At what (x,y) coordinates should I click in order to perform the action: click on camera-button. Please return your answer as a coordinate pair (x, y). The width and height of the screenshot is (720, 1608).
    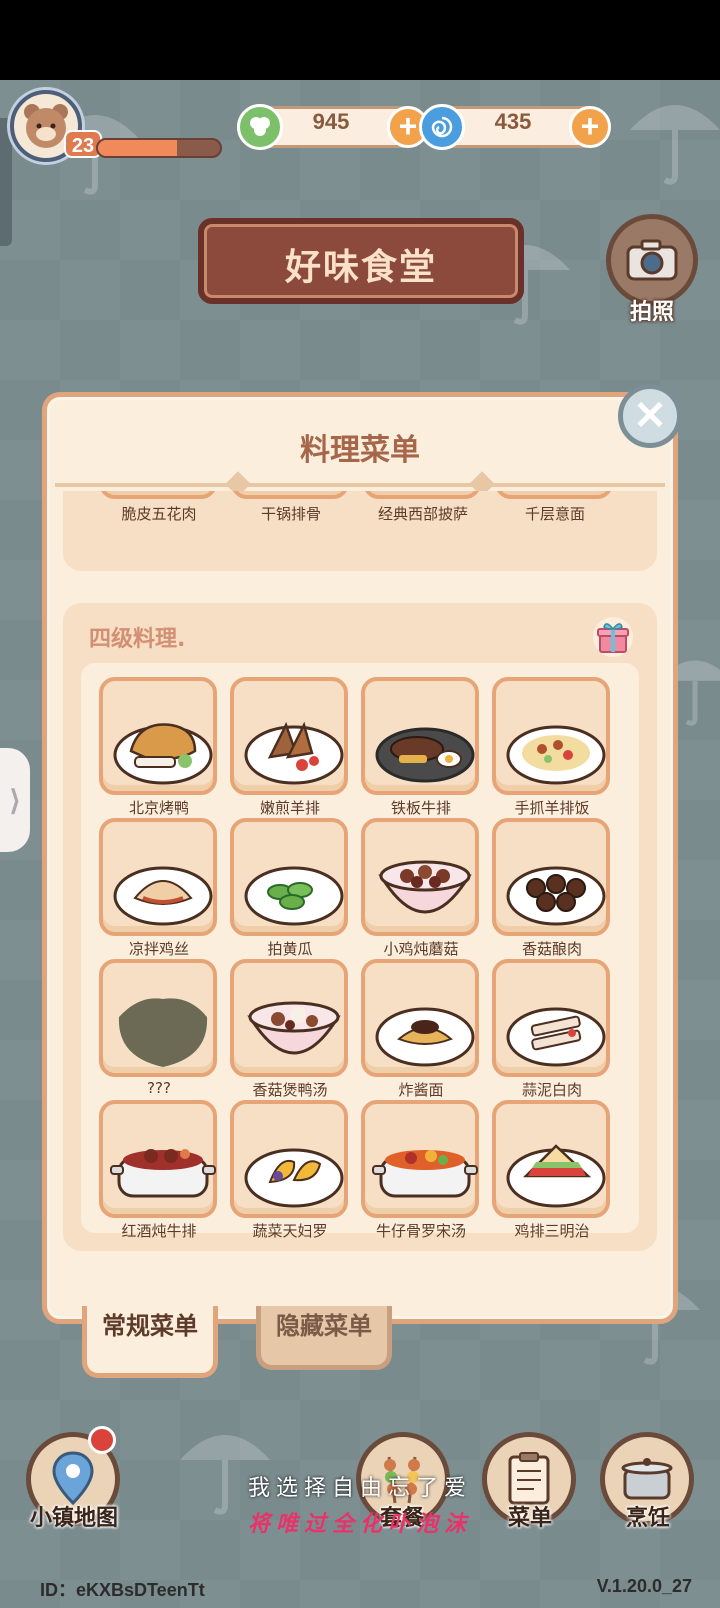
    Looking at the image, I should click on (652, 260).